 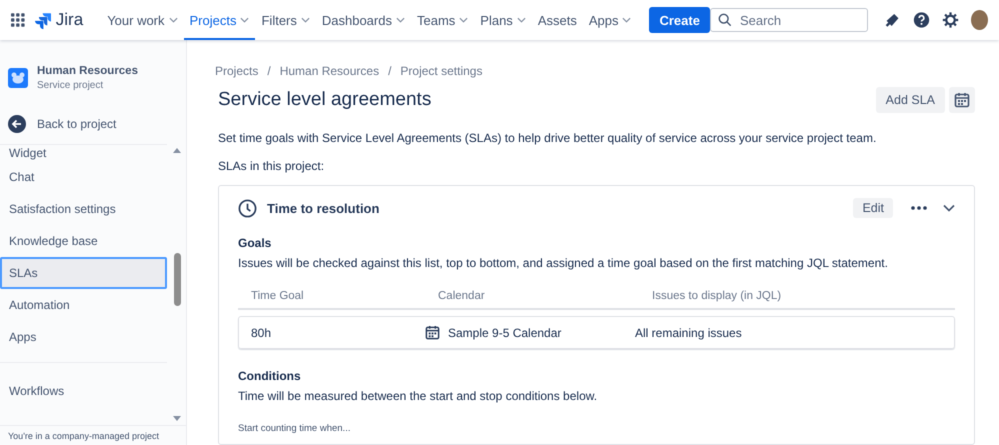 I want to click on help-icon, so click(x=921, y=20).